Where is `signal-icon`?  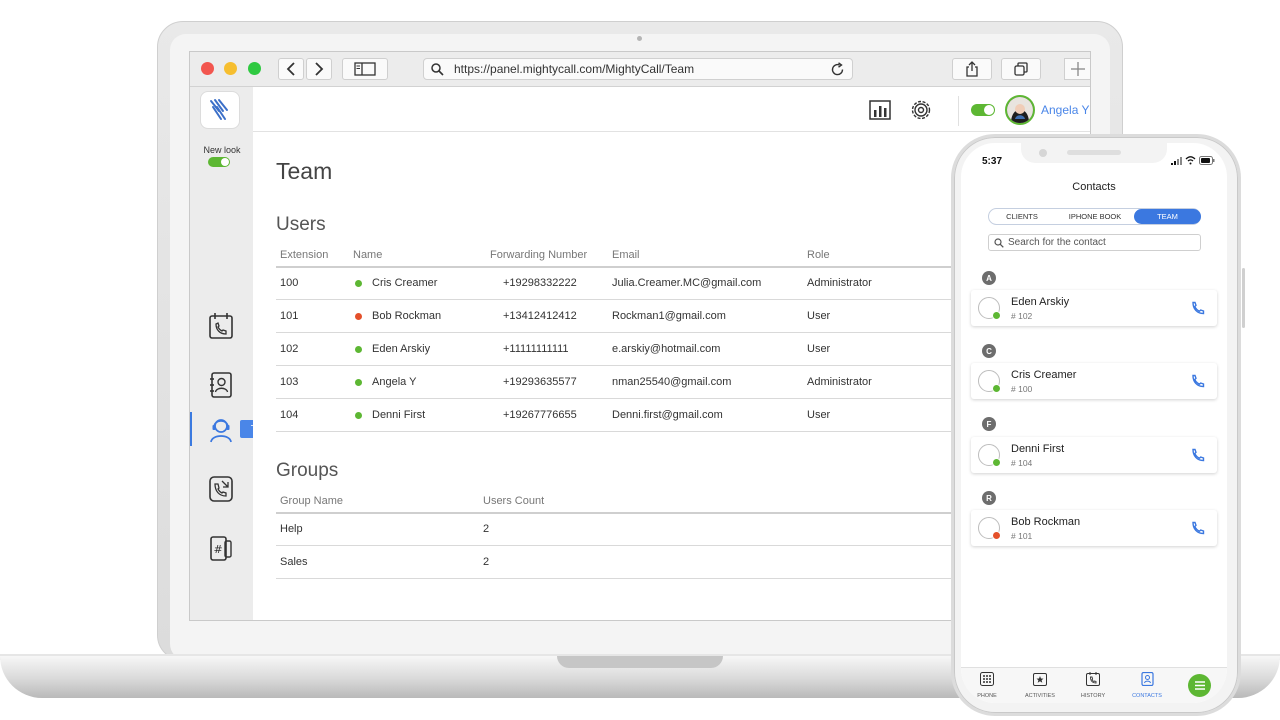 signal-icon is located at coordinates (1176, 161).